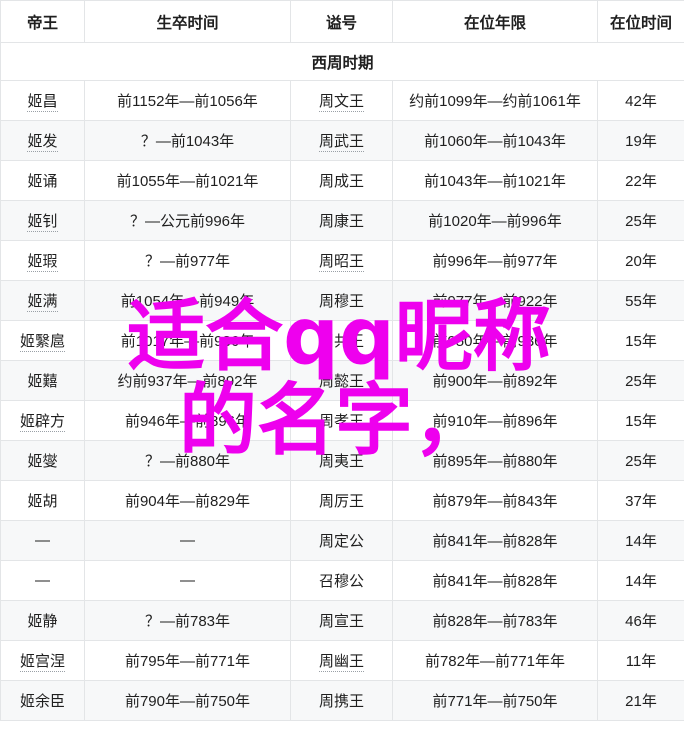 The height and width of the screenshot is (743, 684). What do you see at coordinates (187, 220) in the screenshot?
I see `cell-life: ？—公元前996年` at bounding box center [187, 220].